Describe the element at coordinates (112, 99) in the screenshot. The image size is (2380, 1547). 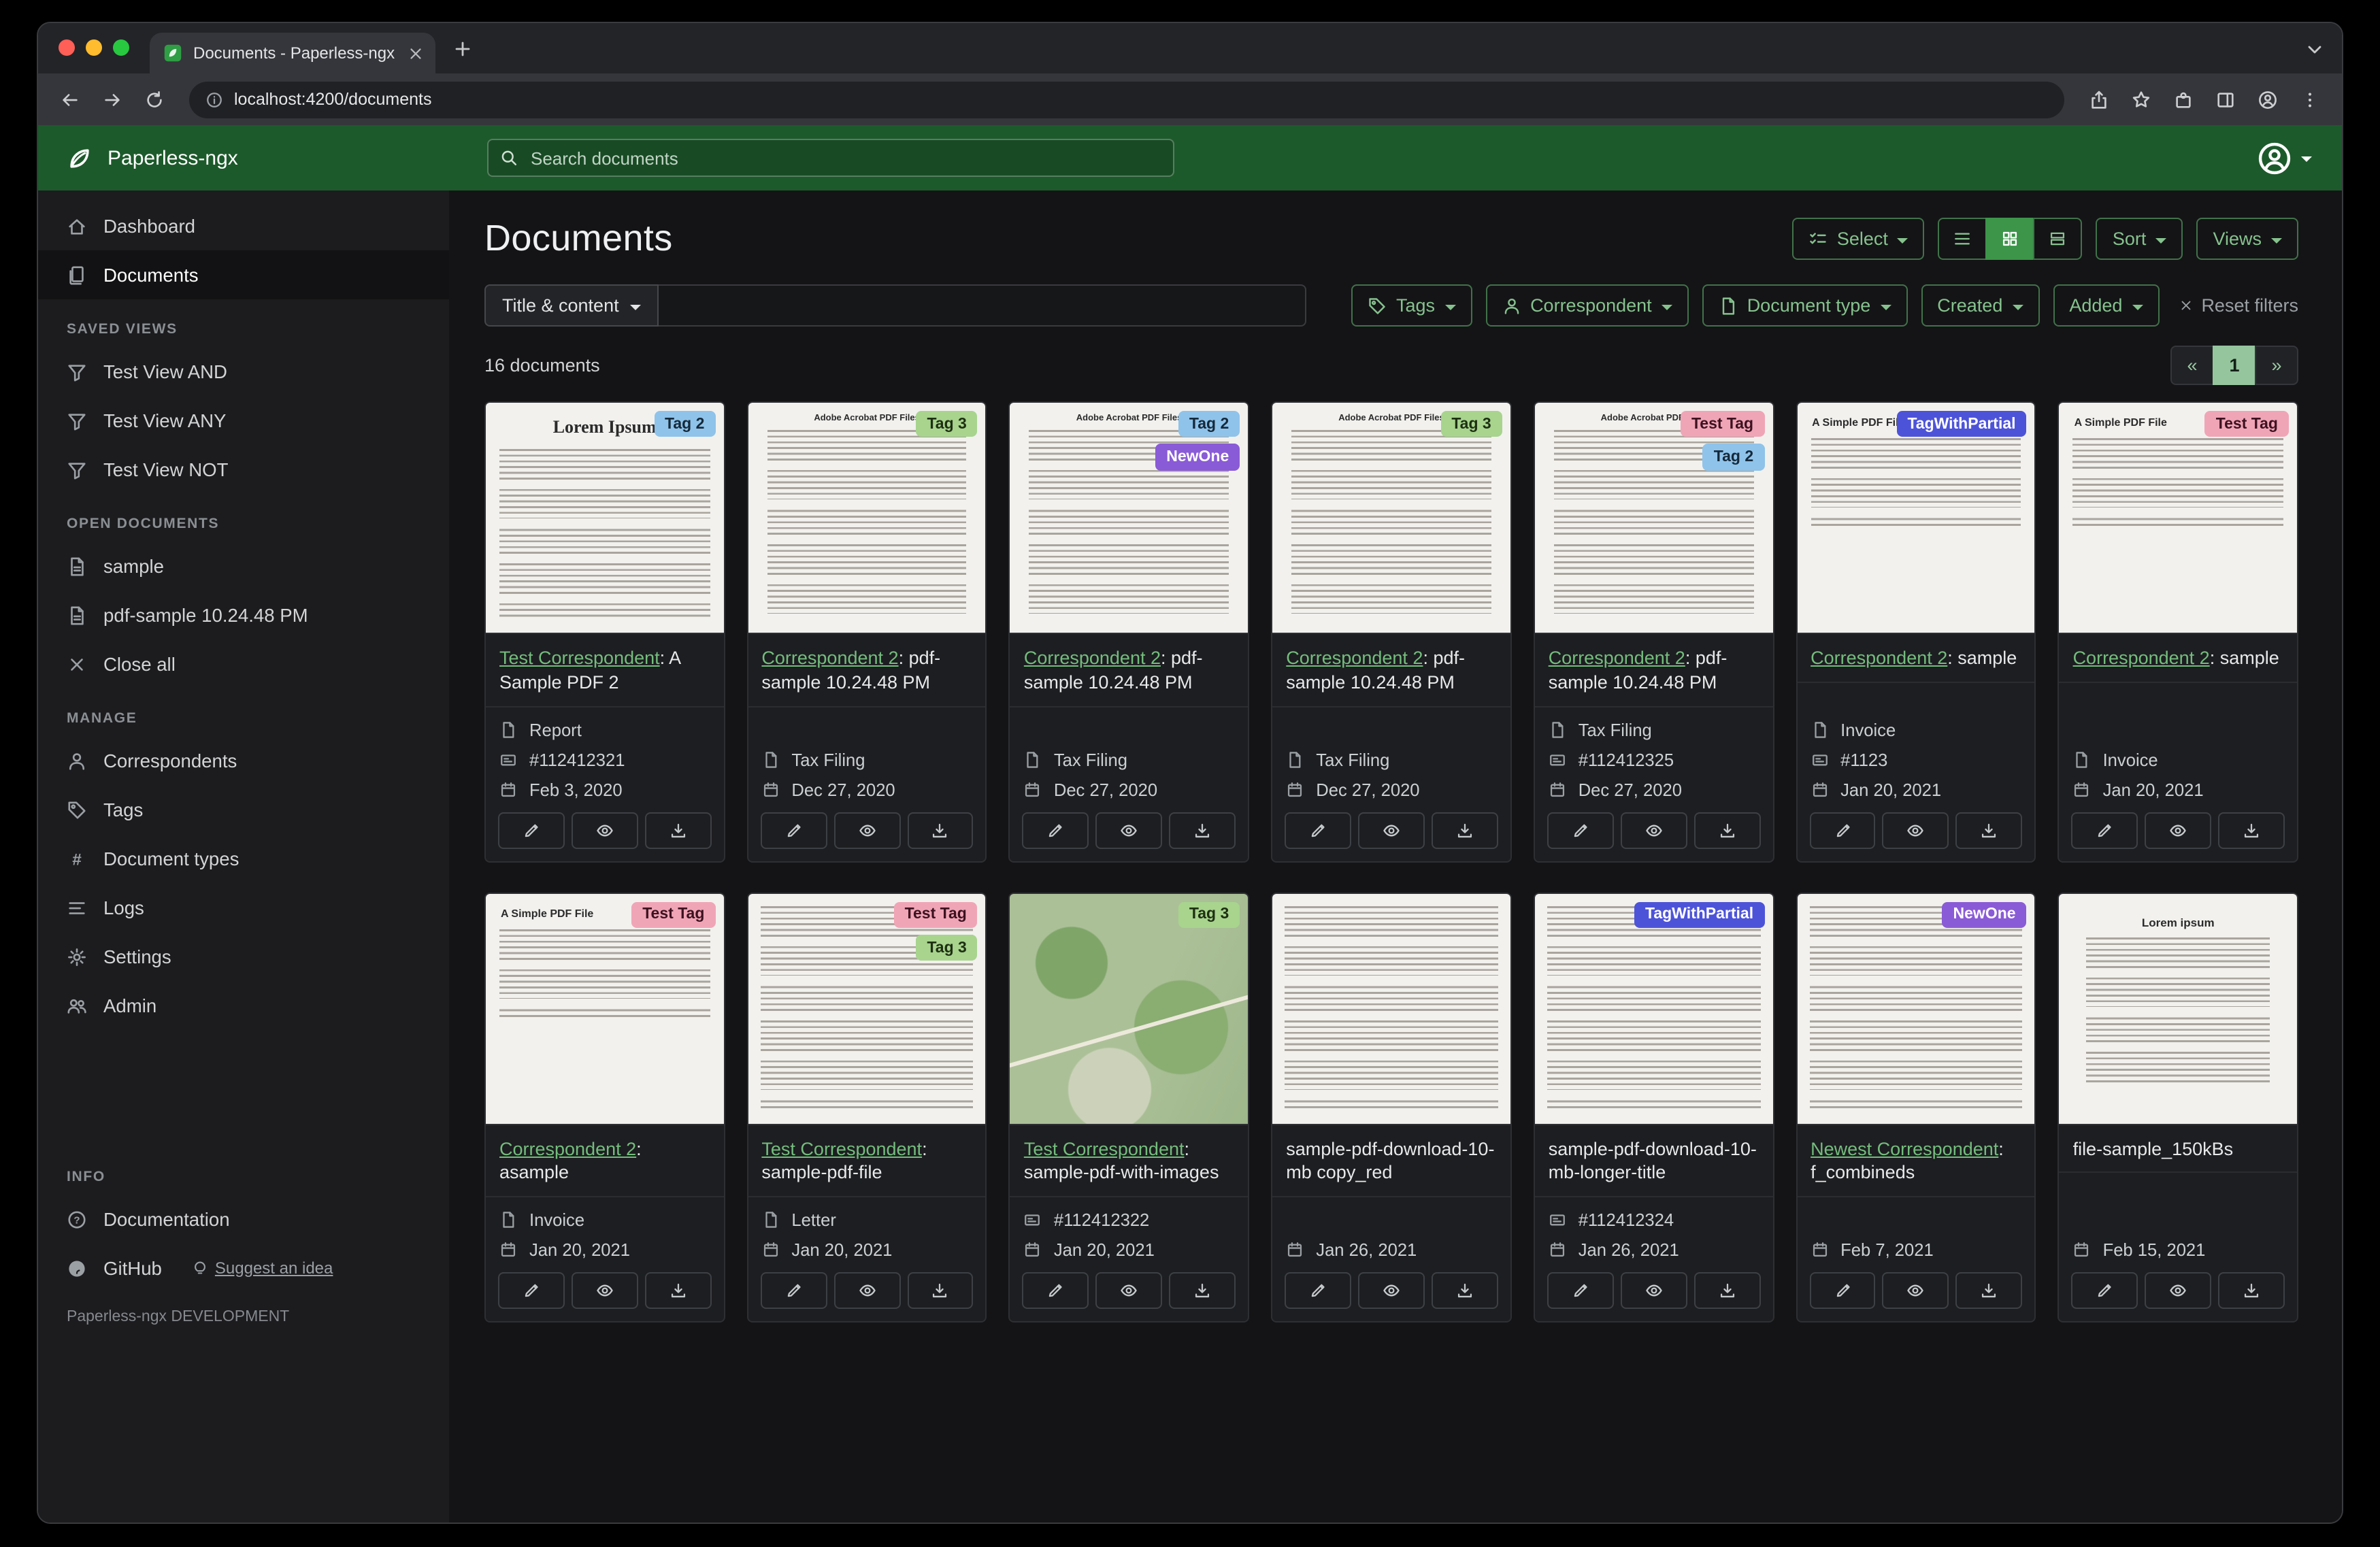
I see `forward-icon` at that location.